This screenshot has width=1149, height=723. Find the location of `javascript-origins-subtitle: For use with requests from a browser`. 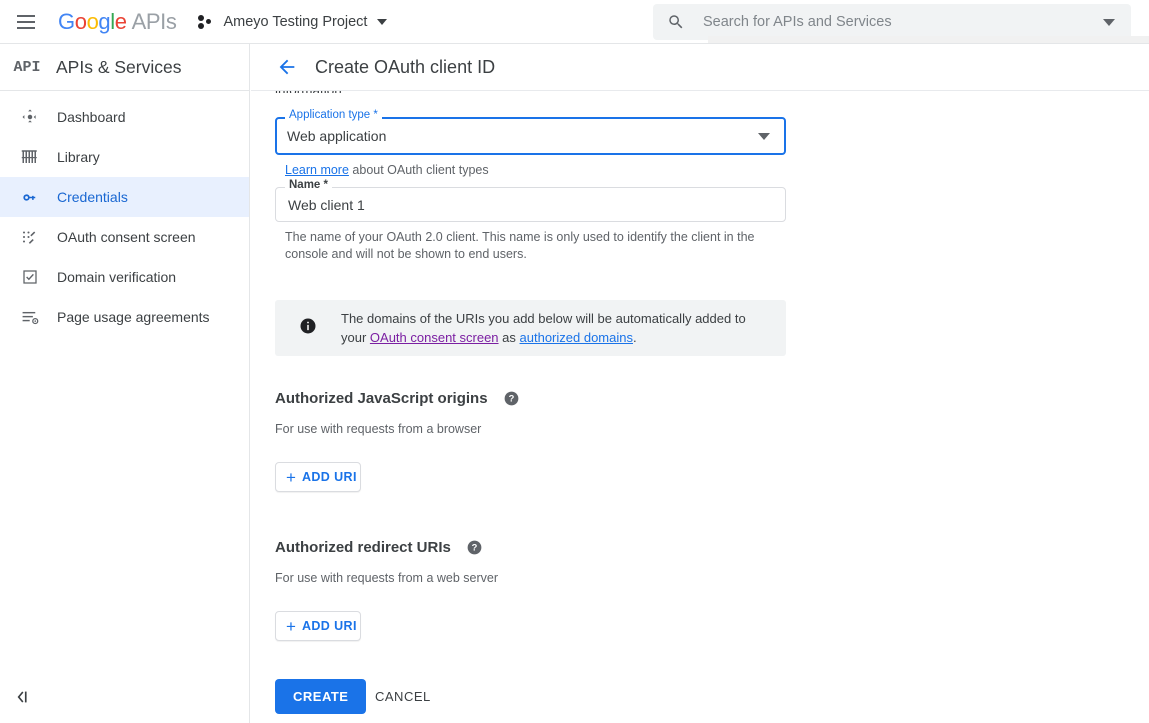

javascript-origins-subtitle: For use with requests from a browser is located at coordinates (378, 429).